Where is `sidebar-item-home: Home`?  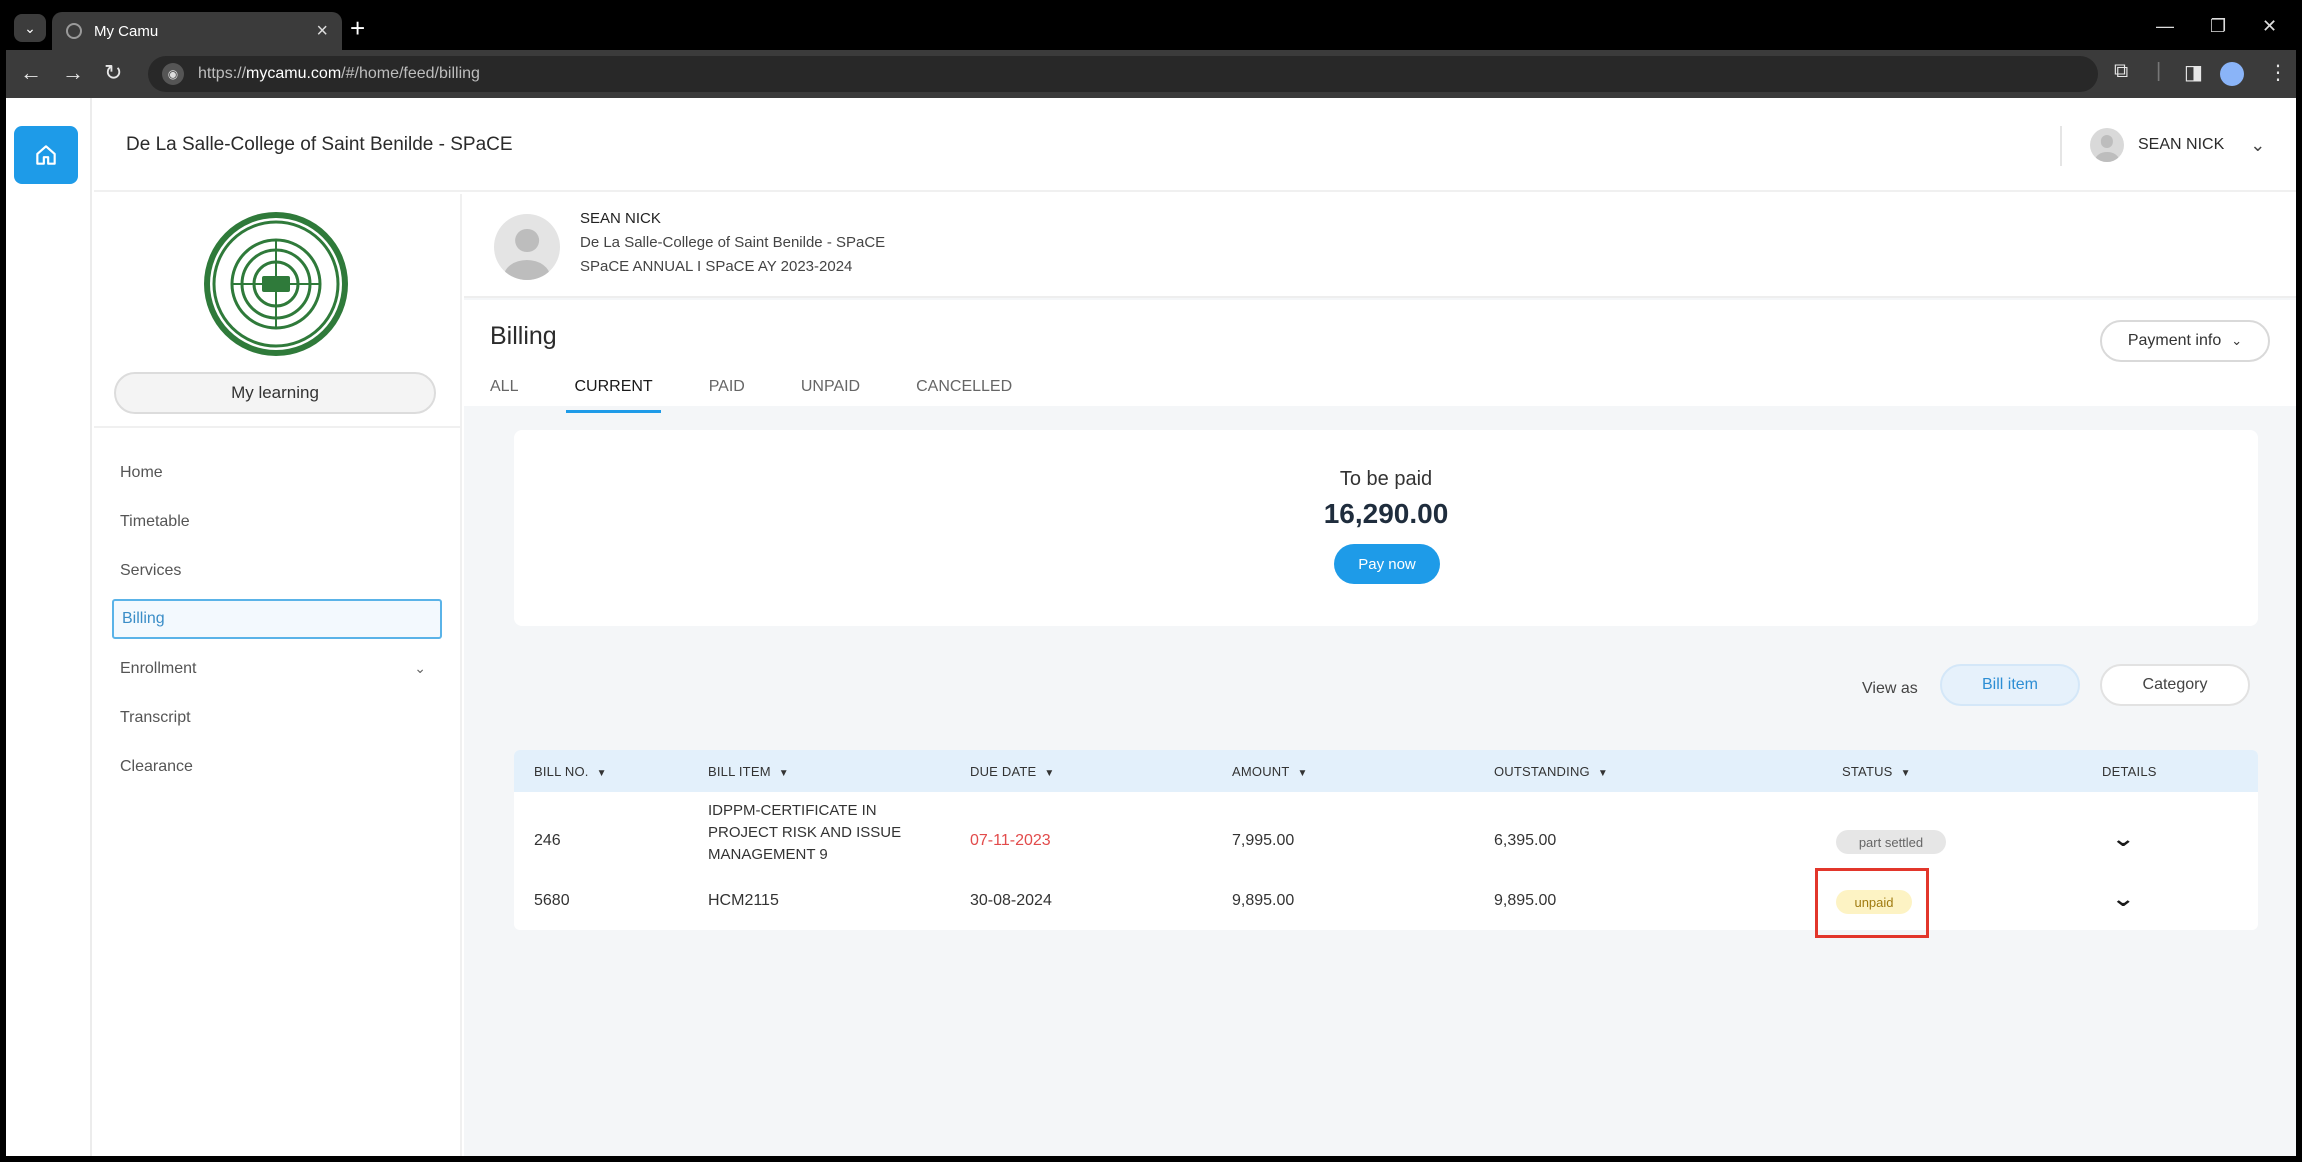
sidebar-item-home: Home is located at coordinates (277, 472).